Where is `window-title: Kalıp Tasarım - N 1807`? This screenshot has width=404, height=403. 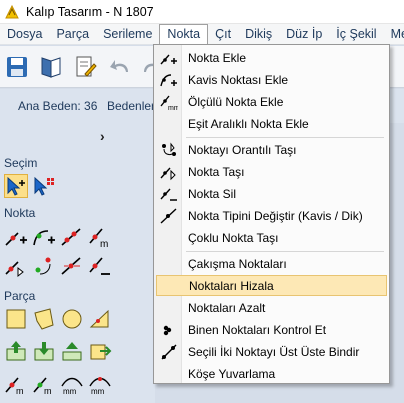
window-title: Kalıp Tasarım - N 1807 is located at coordinates (90, 11).